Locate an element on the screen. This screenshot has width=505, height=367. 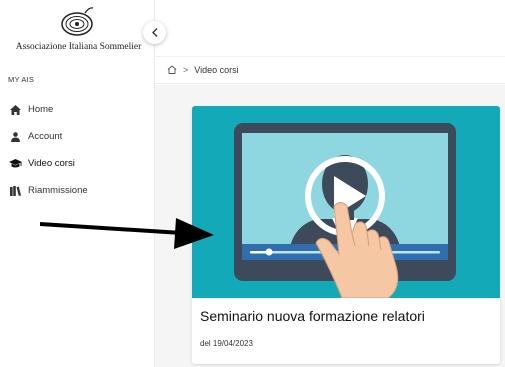
ais-logo-icon is located at coordinates (77, 21).